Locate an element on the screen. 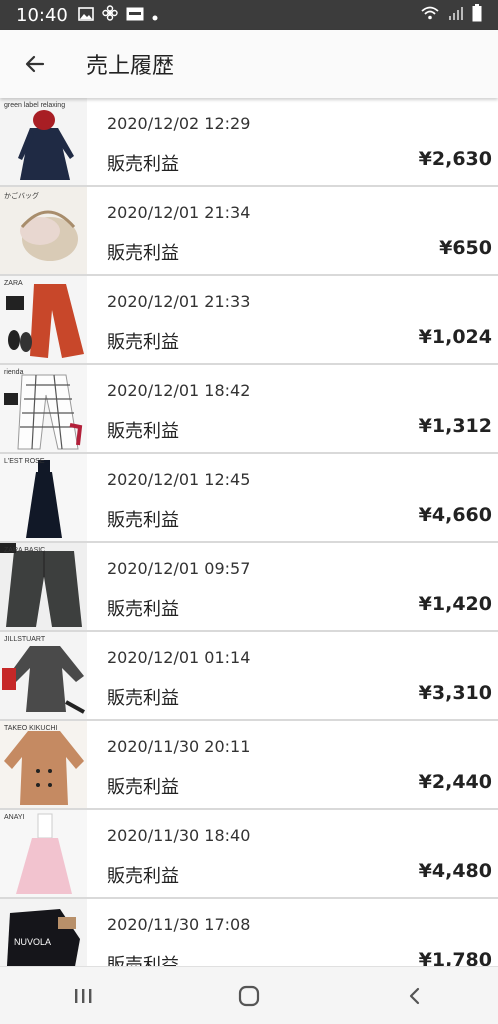 This screenshot has width=498, height=1024. item-thumbnail: rienda is located at coordinates (43, 408).